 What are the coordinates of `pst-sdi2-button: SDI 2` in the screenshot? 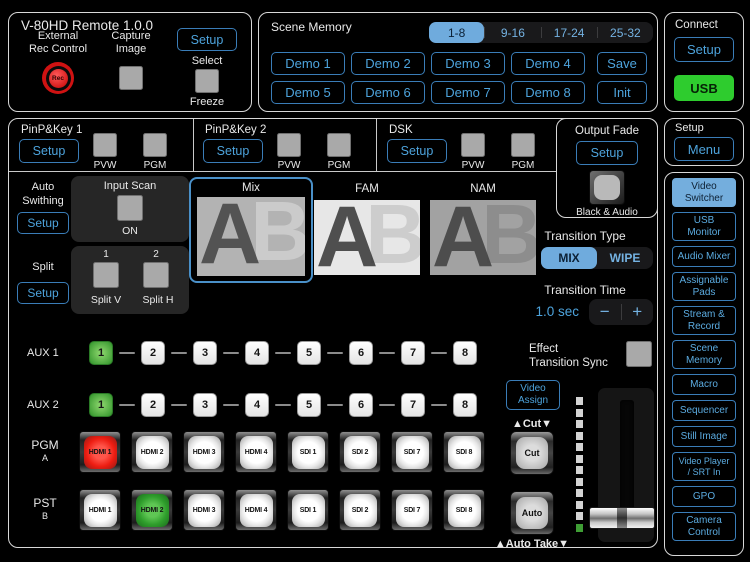 It's located at (360, 510).